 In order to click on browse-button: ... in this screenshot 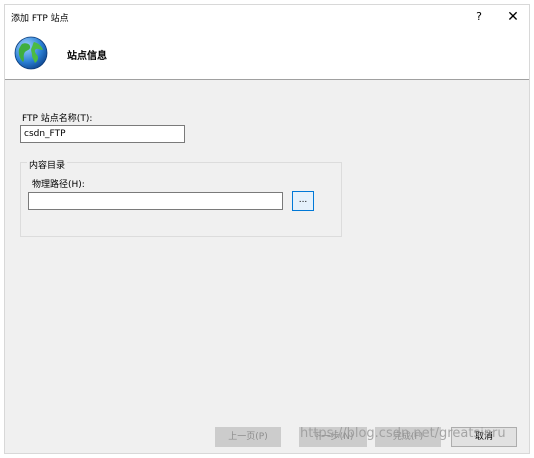, I will do `click(303, 201)`.